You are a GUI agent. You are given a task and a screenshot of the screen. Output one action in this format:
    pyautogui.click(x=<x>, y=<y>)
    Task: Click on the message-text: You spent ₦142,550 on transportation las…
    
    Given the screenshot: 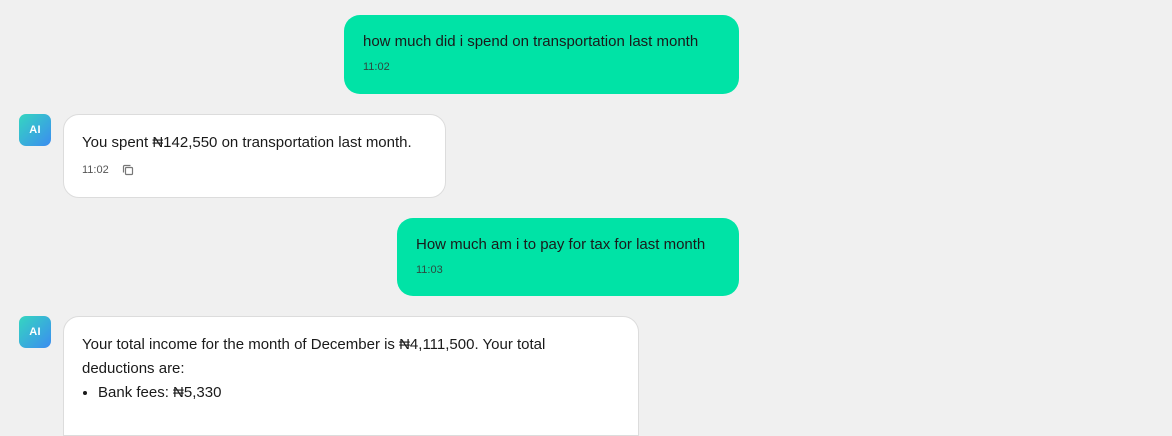 What is the action you would take?
    pyautogui.click(x=247, y=142)
    